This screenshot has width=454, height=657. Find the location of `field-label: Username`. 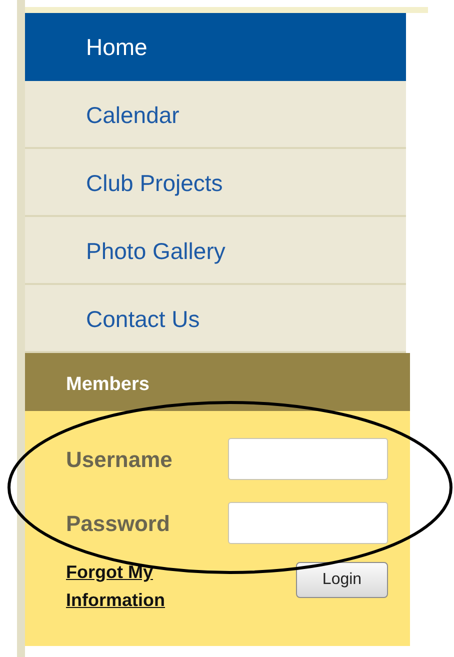

field-label: Username is located at coordinates (119, 460).